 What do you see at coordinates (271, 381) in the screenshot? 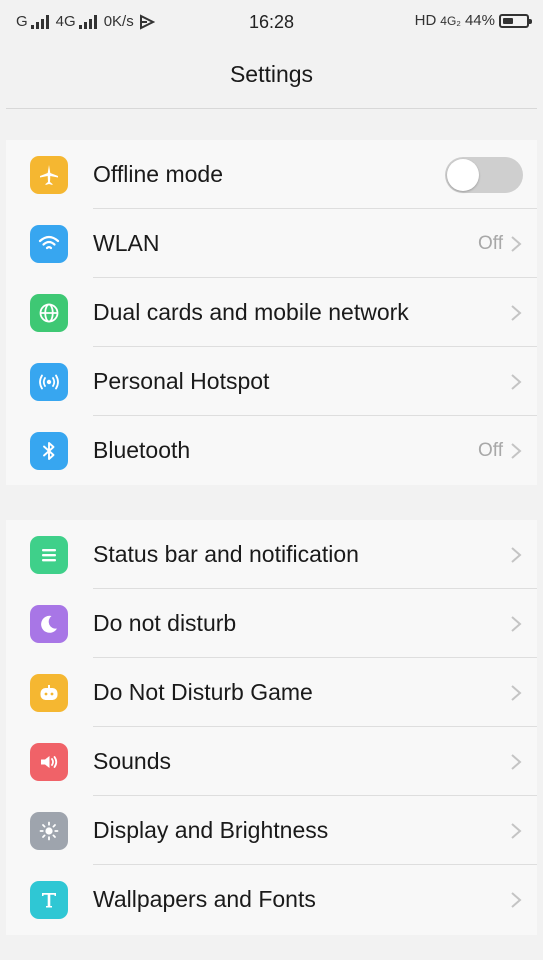
I see `setting-row-personal-hotspot: Personal Hotspot` at bounding box center [271, 381].